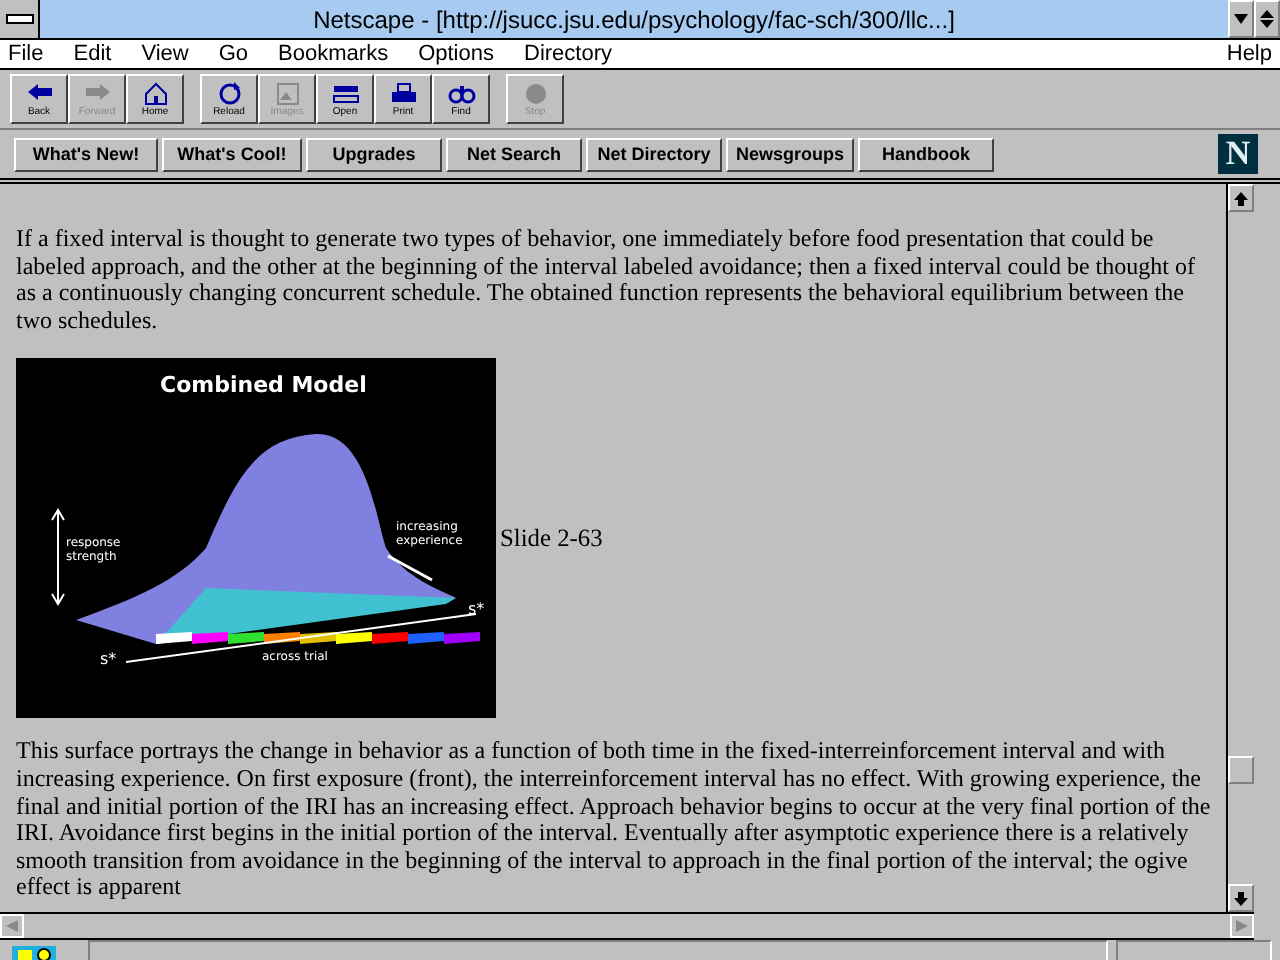 The height and width of the screenshot is (960, 1280). I want to click on printer-icon, so click(403, 93).